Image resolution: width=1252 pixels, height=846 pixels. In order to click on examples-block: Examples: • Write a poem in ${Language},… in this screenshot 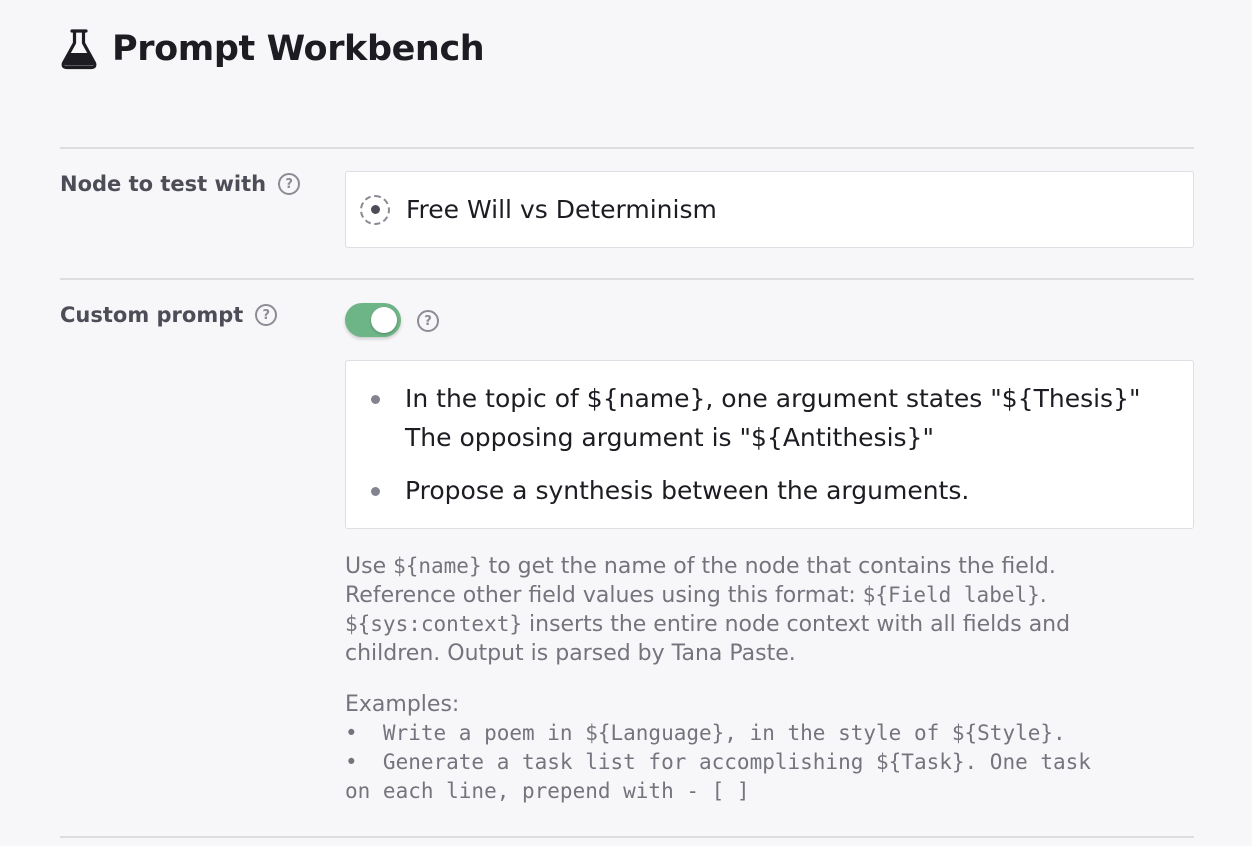, I will do `click(785, 748)`.